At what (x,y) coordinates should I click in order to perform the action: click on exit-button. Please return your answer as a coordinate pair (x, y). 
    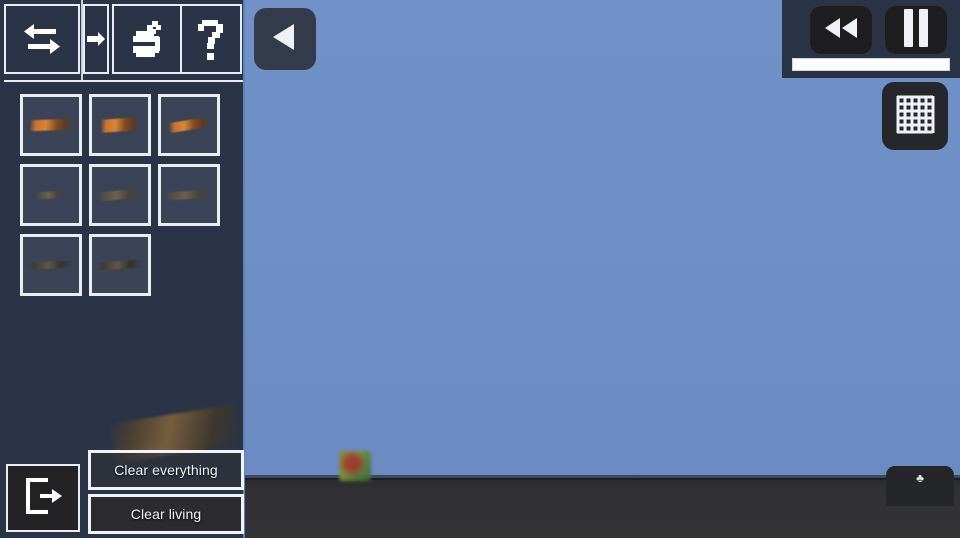
    Looking at the image, I should click on (43, 498).